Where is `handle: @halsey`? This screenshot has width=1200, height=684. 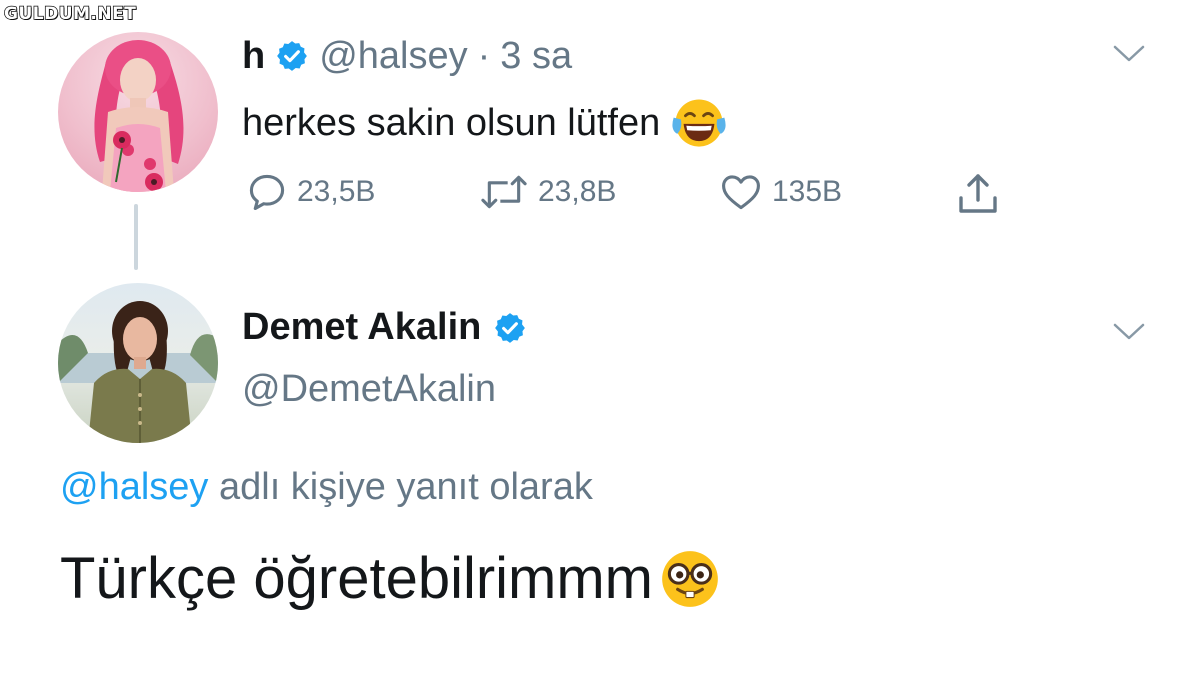 handle: @halsey is located at coordinates (393, 56).